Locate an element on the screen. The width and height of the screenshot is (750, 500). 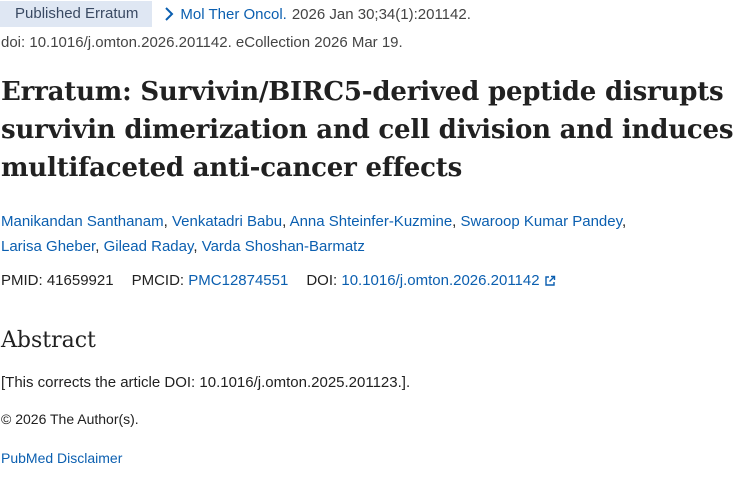
author-link: Swaroop Kumar Pandey is located at coordinates (541, 221).